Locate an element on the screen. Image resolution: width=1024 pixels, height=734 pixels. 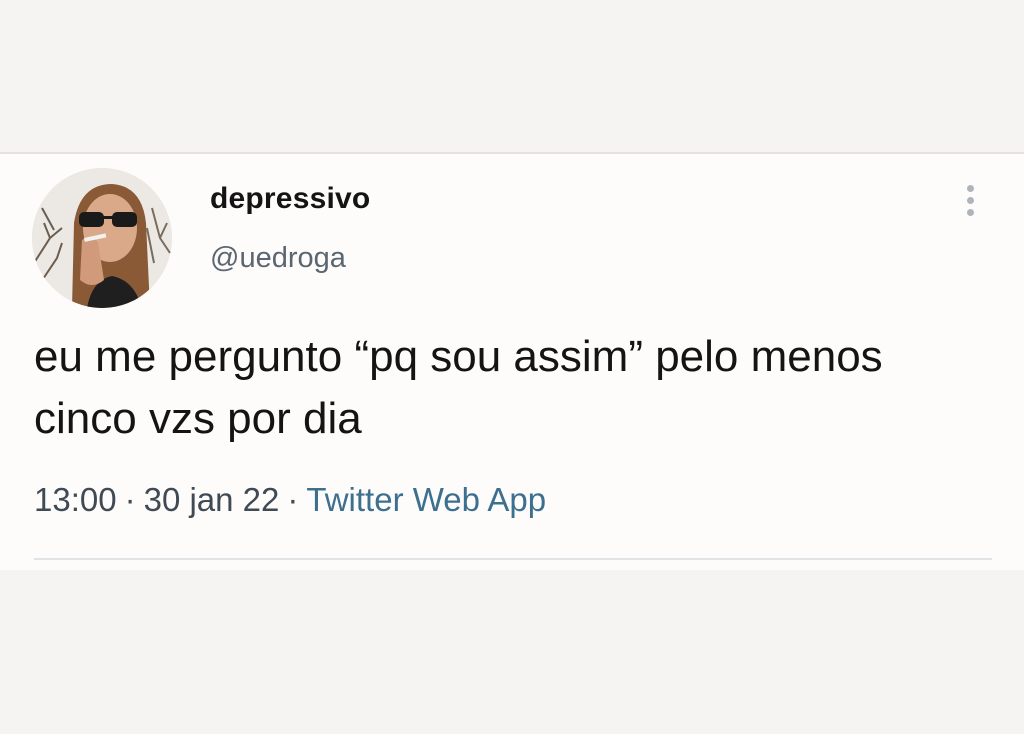
profile-photo-icon is located at coordinates (102, 238).